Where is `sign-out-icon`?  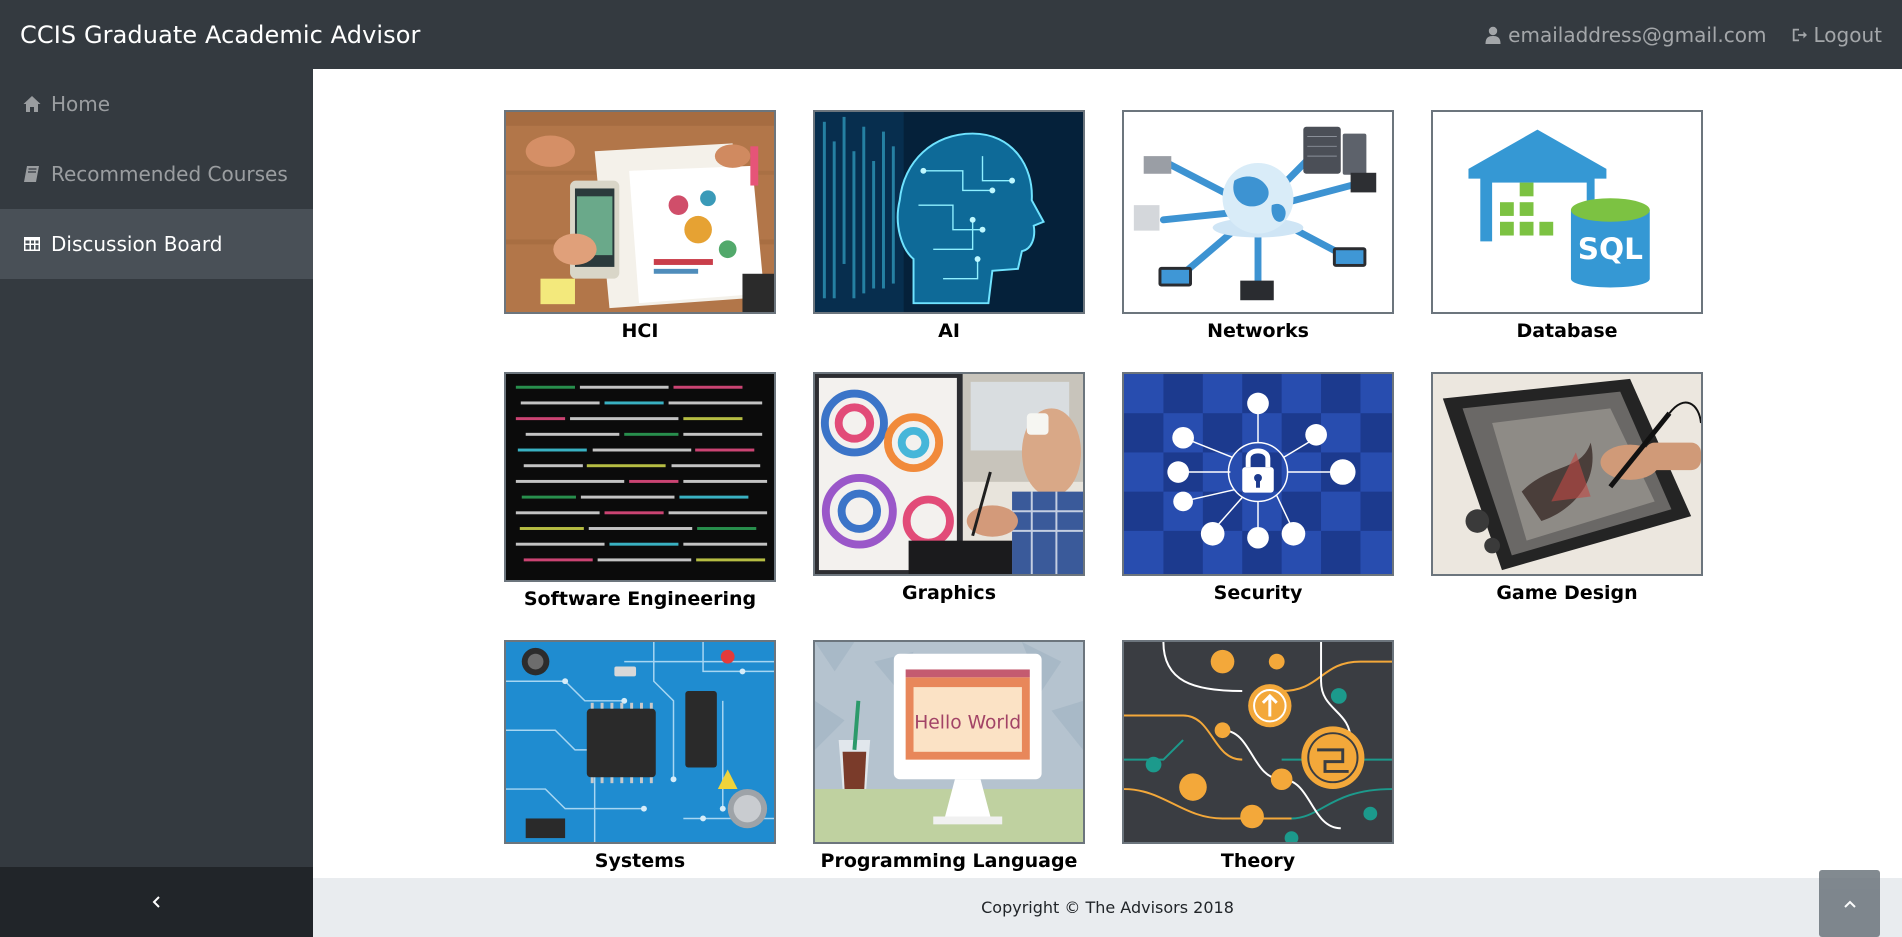 sign-out-icon is located at coordinates (1799, 34).